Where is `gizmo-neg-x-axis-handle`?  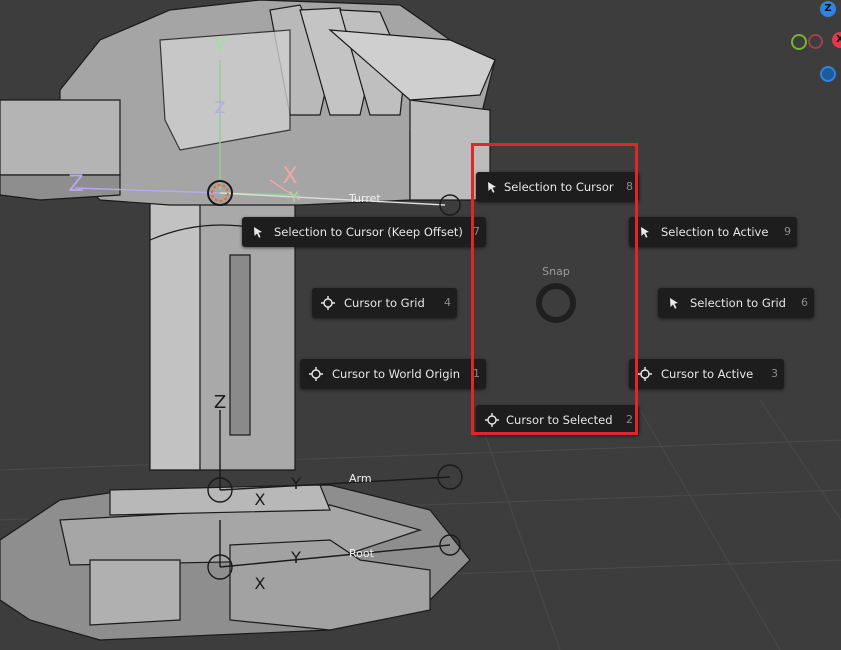 gizmo-neg-x-axis-handle is located at coordinates (815, 41).